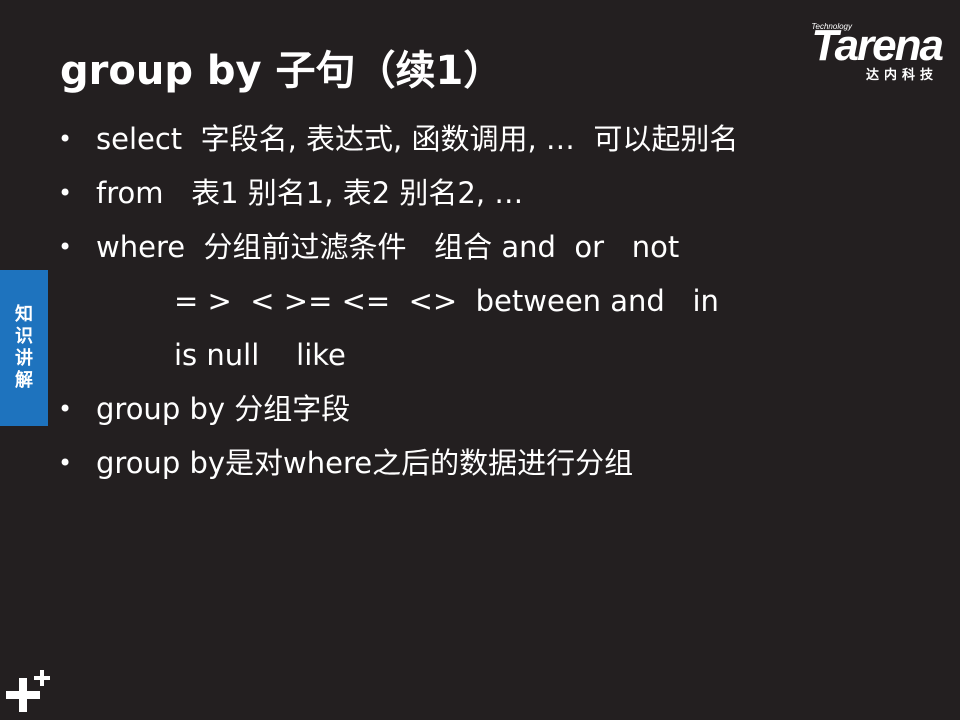  I want to click on bullet-subline: = > < >= <= <> between and in, so click(480, 301).